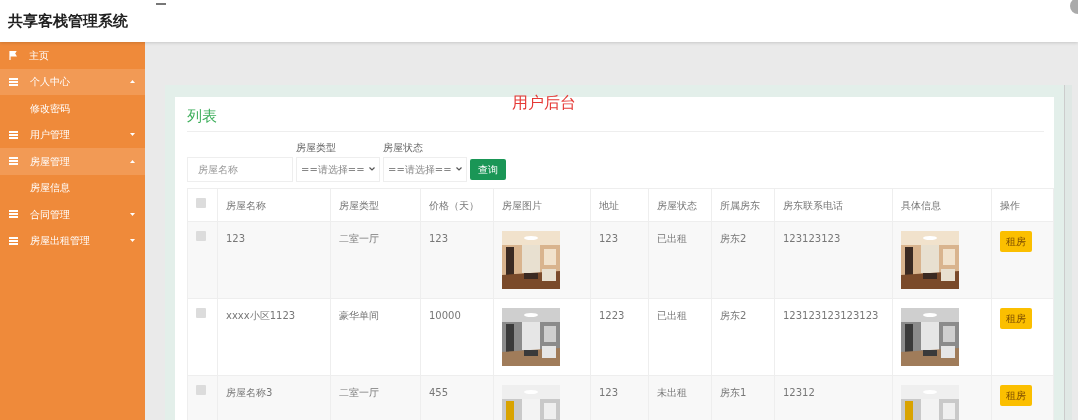 This screenshot has width=1078, height=420. I want to click on table-cell: xxxx小区1123, so click(274, 336).